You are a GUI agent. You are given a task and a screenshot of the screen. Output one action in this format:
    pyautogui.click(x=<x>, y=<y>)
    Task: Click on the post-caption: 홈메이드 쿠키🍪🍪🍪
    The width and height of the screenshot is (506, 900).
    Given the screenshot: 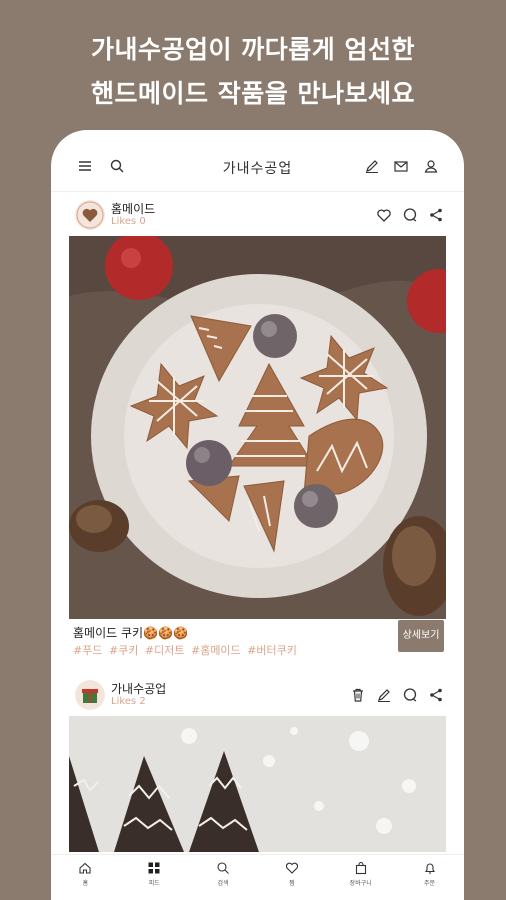 What is the action you would take?
    pyautogui.click(x=130, y=633)
    